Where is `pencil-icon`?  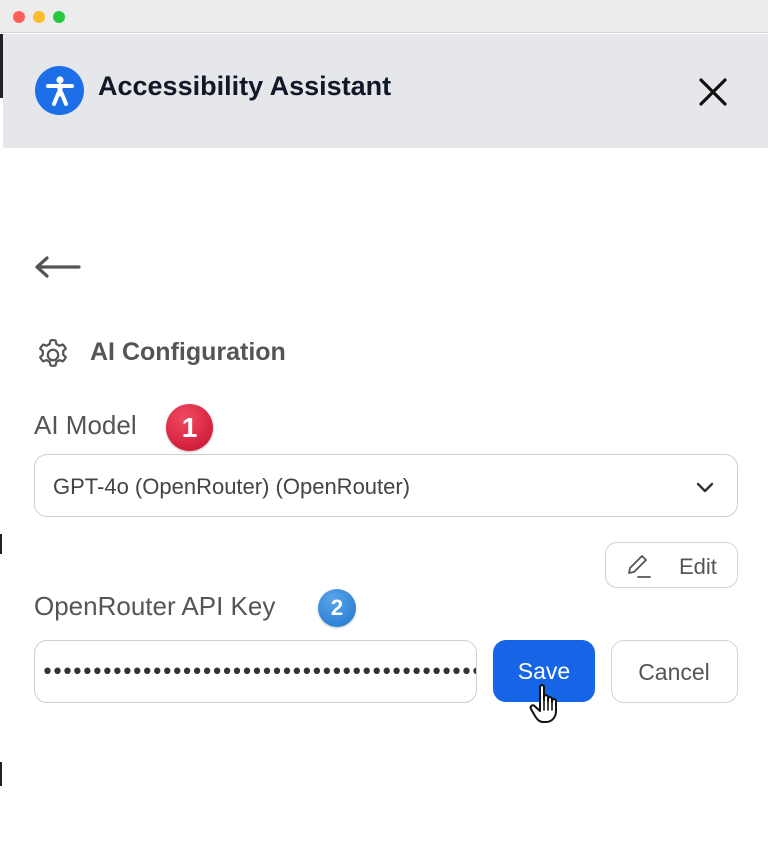
pencil-icon is located at coordinates (639, 566).